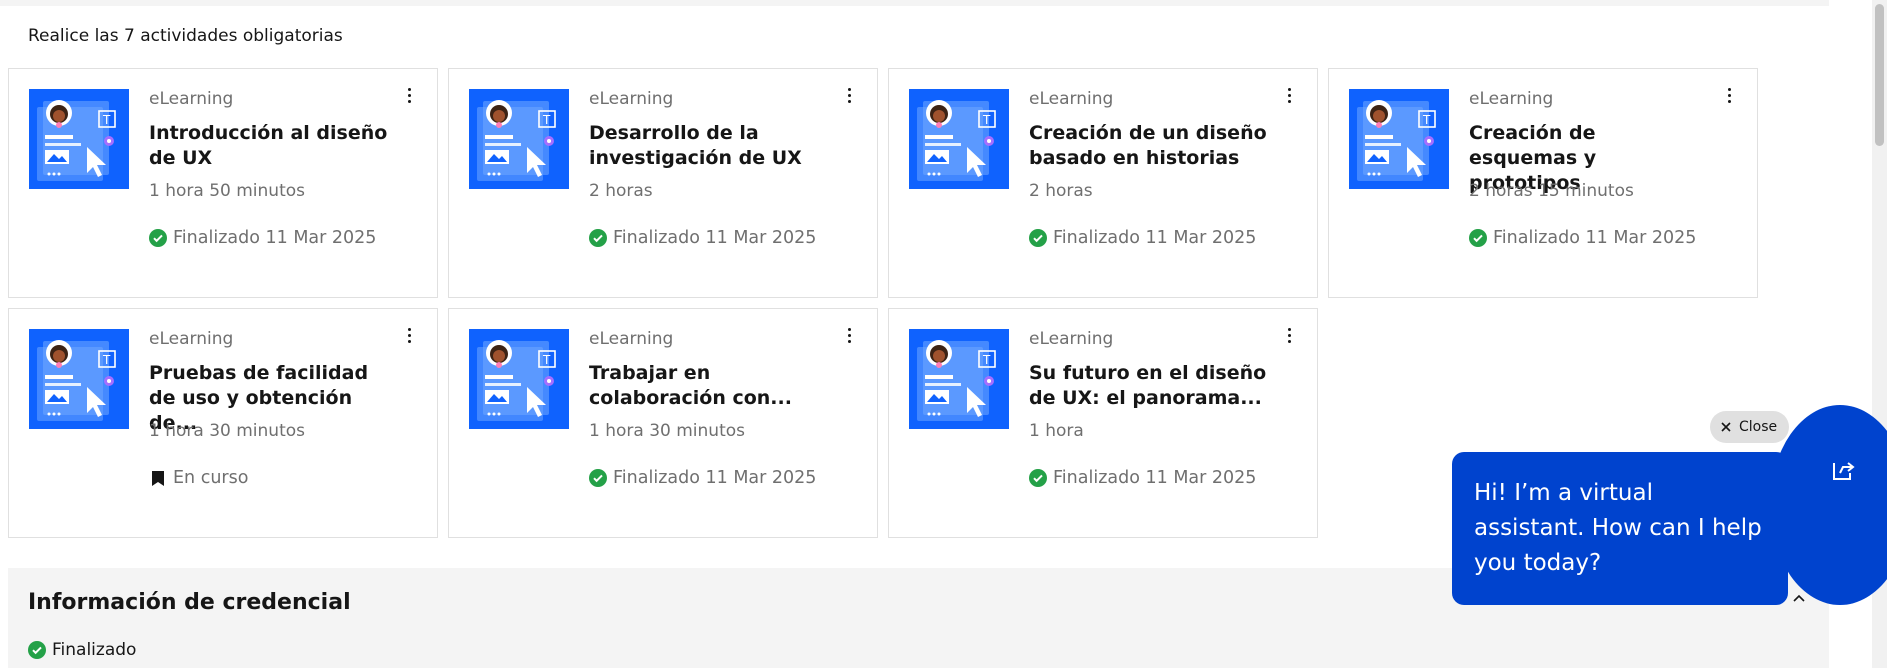 Image resolution: width=1887 pixels, height=668 pixels. Describe the element at coordinates (1844, 471) in the screenshot. I see `launch-icon` at that location.